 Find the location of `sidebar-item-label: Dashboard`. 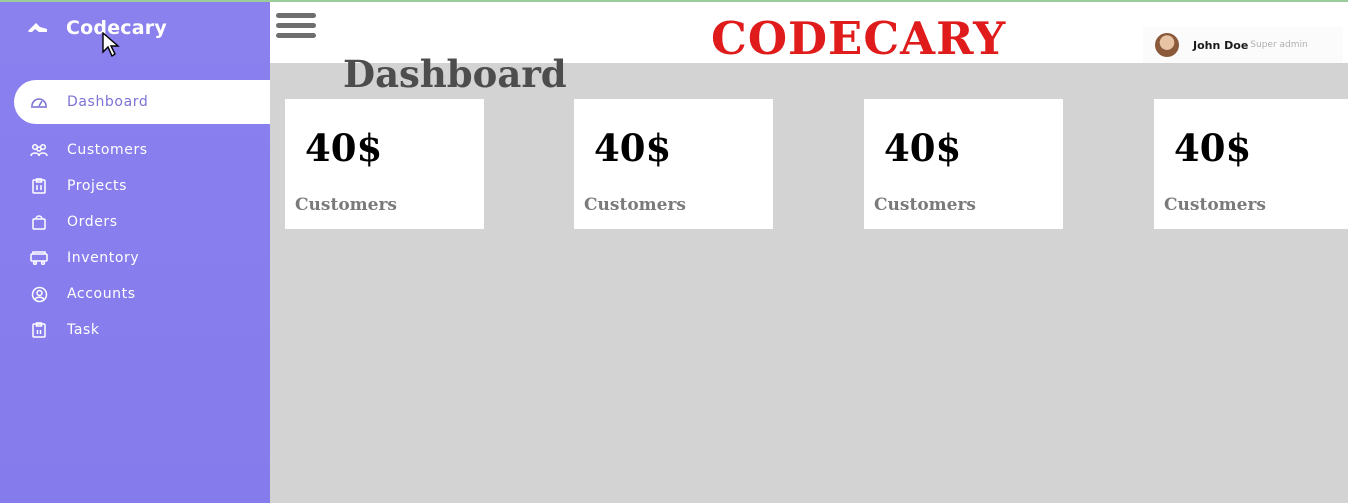

sidebar-item-label: Dashboard is located at coordinates (108, 102).